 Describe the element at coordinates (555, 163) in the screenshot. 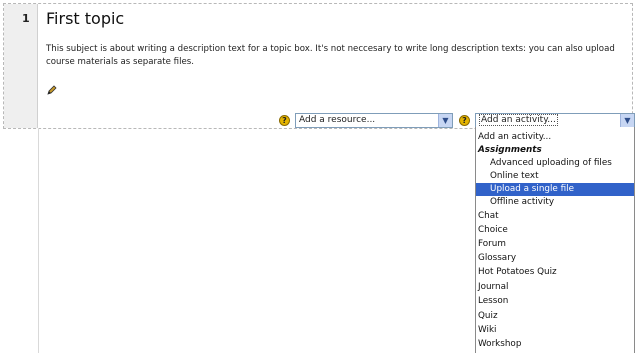

I see `dropdown-option: Advanced uploading of files` at that location.